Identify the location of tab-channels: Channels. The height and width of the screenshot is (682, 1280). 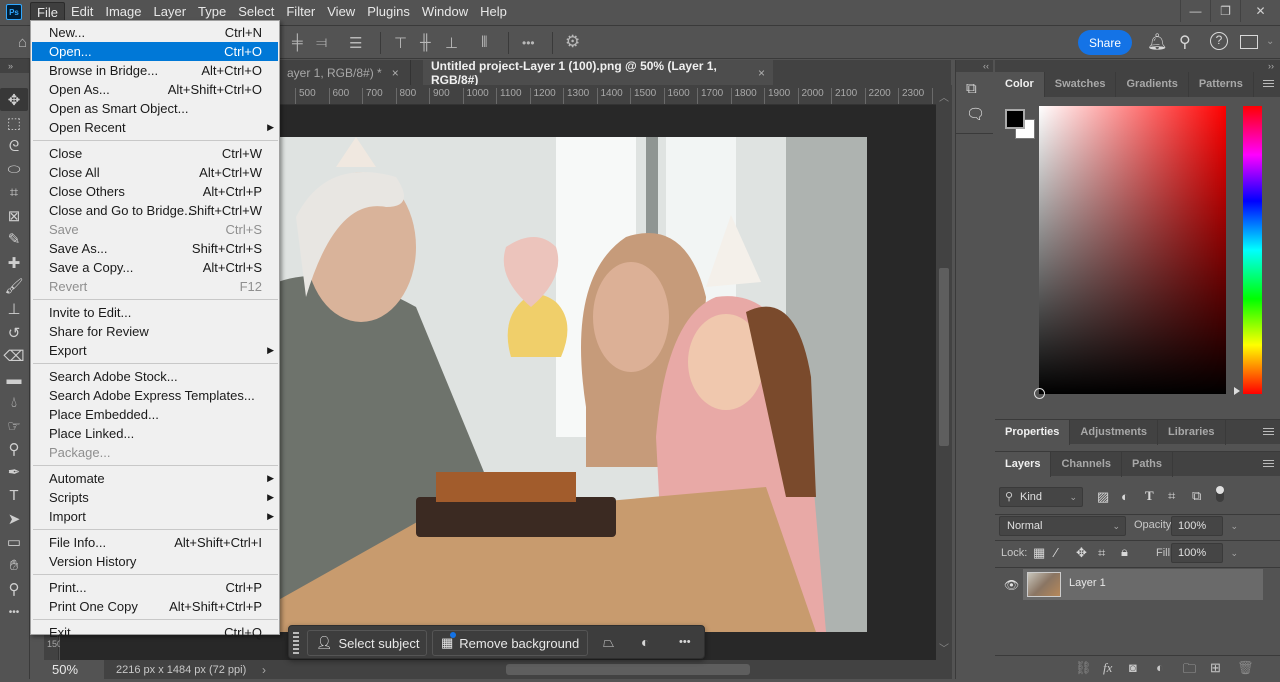
(1086, 464).